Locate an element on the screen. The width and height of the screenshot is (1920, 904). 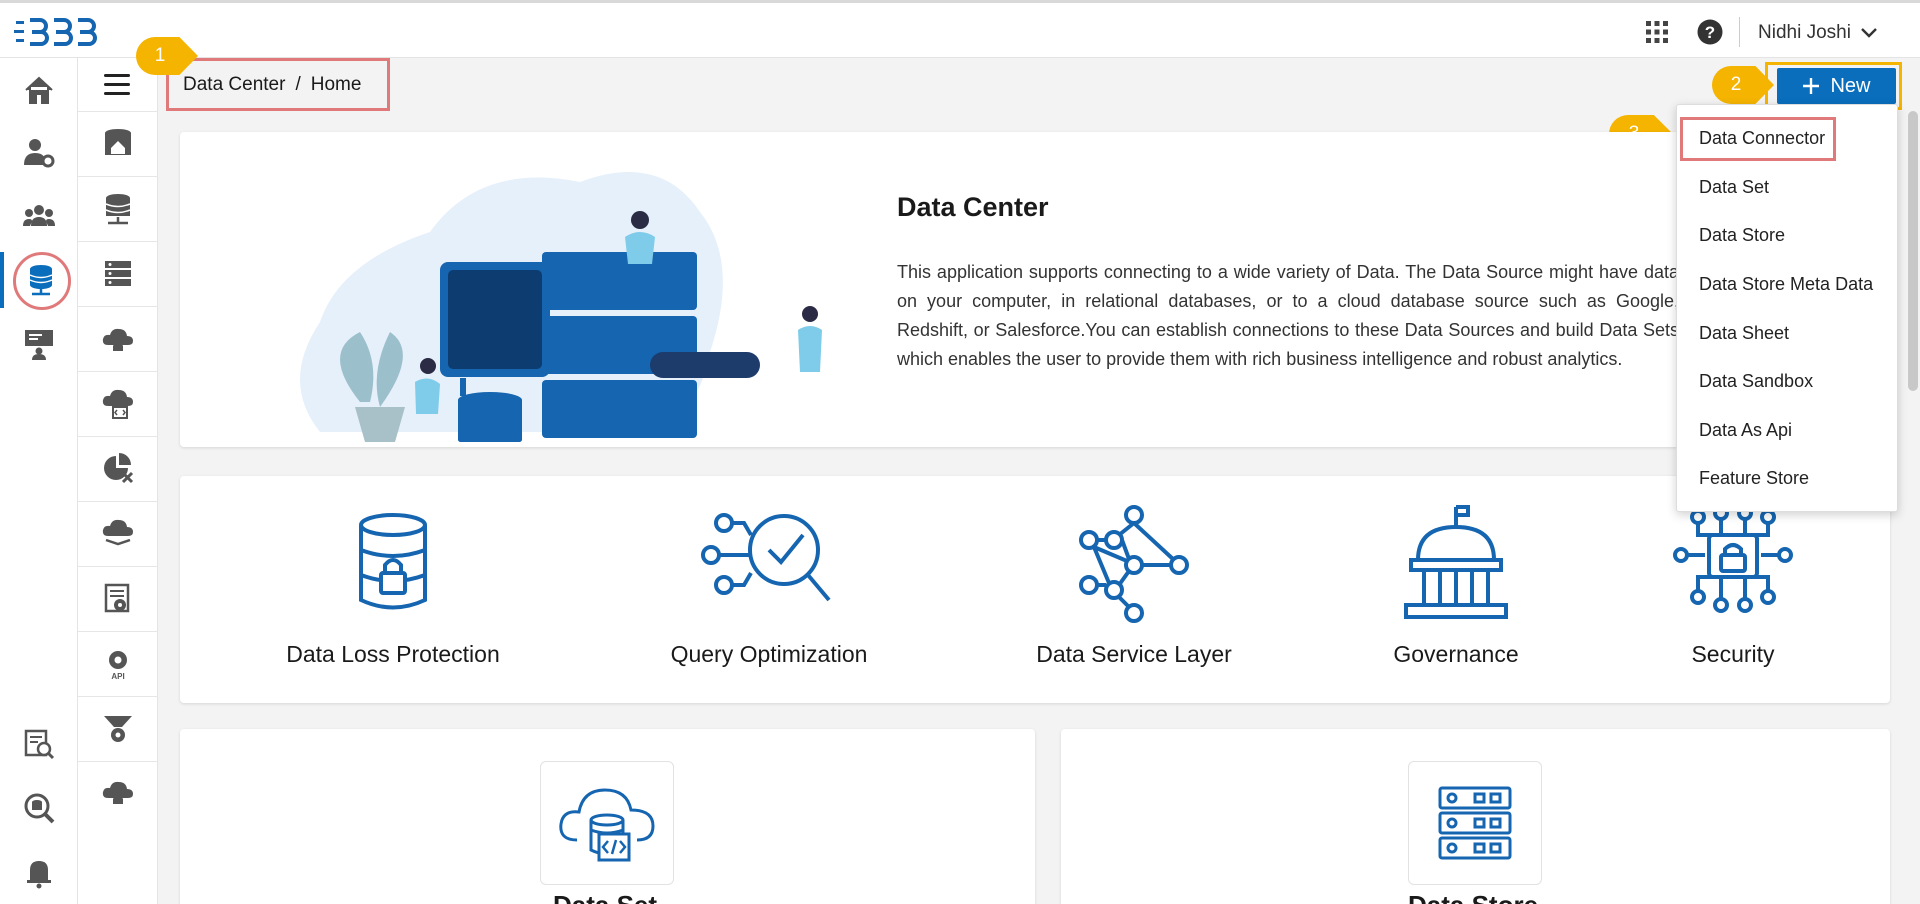
top-bar: ? Nidhi Joshi is located at coordinates (960, 29).